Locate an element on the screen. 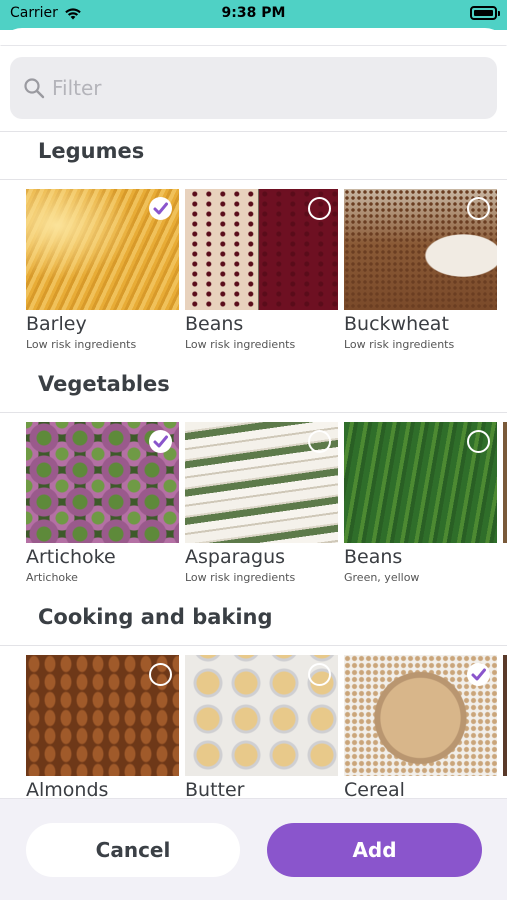  ingredient-card-barley: Barley Low risk ingredients is located at coordinates (102, 276).